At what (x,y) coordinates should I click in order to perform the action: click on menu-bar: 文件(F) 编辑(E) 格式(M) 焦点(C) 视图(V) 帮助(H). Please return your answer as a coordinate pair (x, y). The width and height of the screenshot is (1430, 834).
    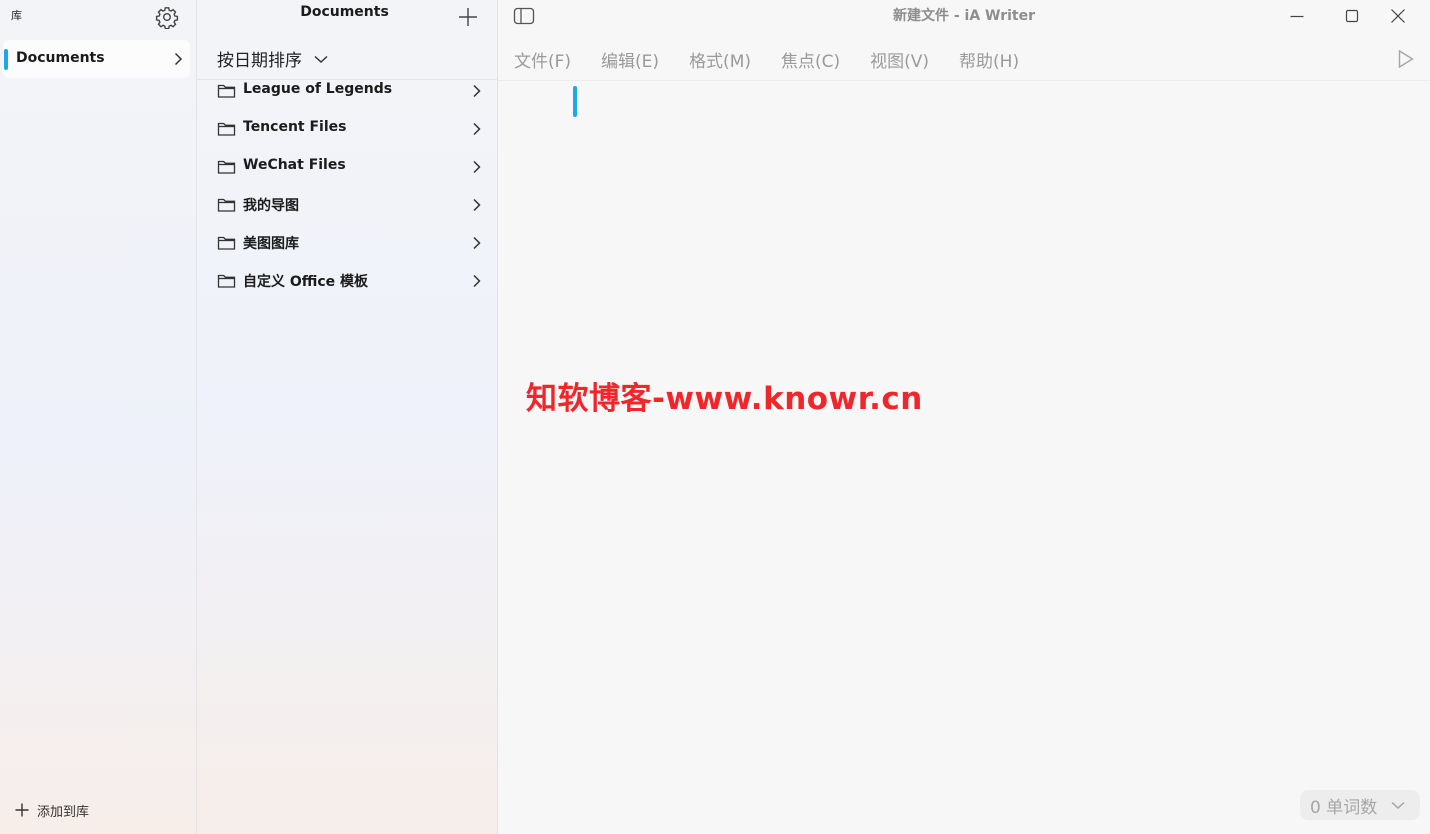
    Looking at the image, I should click on (781, 59).